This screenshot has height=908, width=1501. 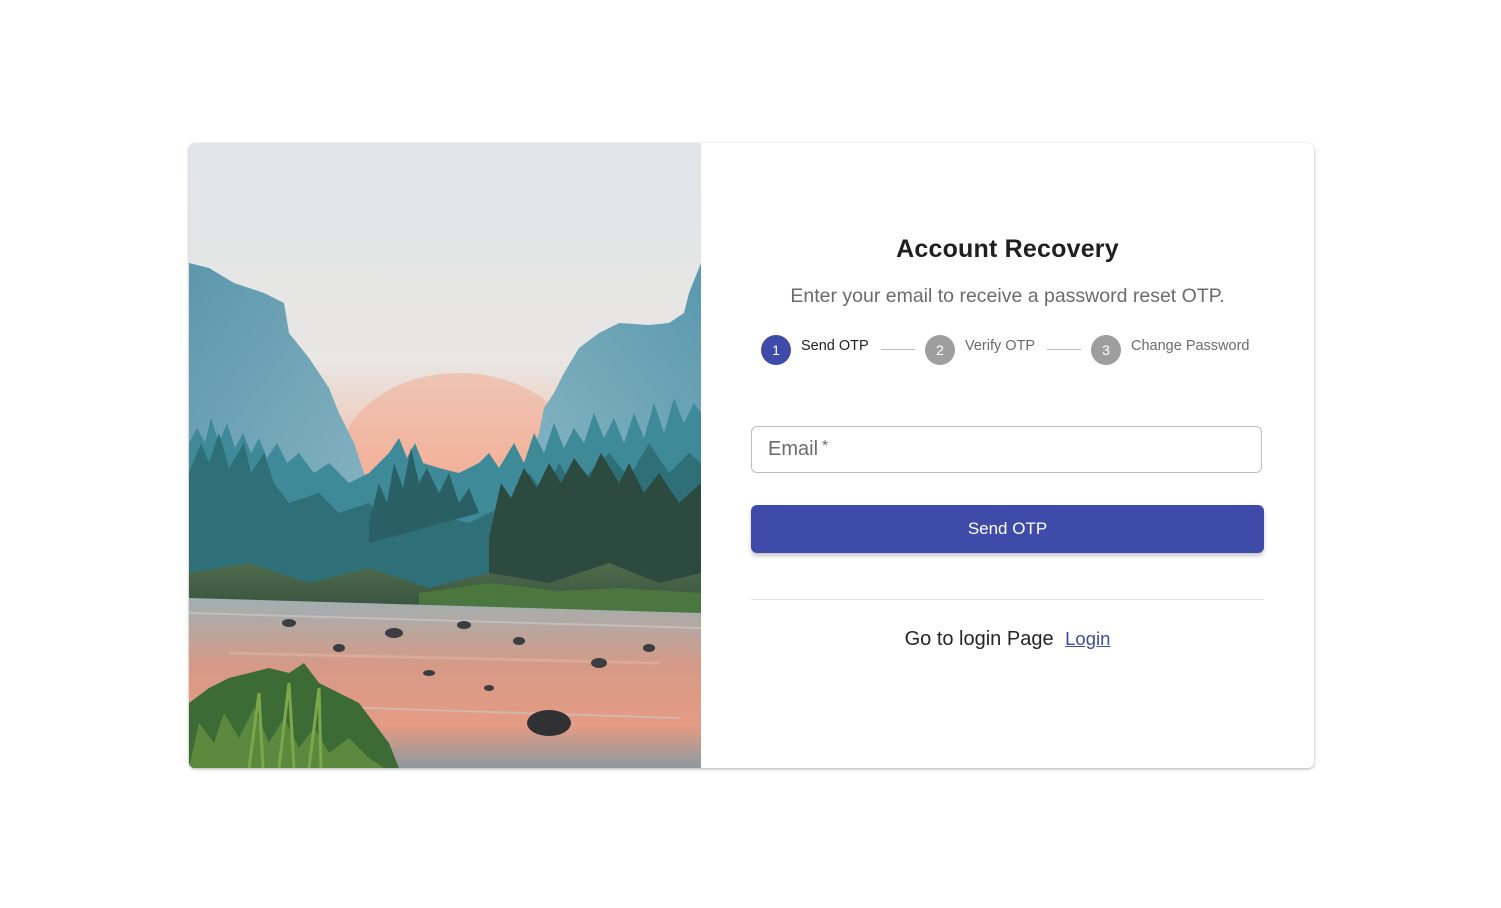 I want to click on step-change-password: 3 Change Password, so click(x=1170, y=350).